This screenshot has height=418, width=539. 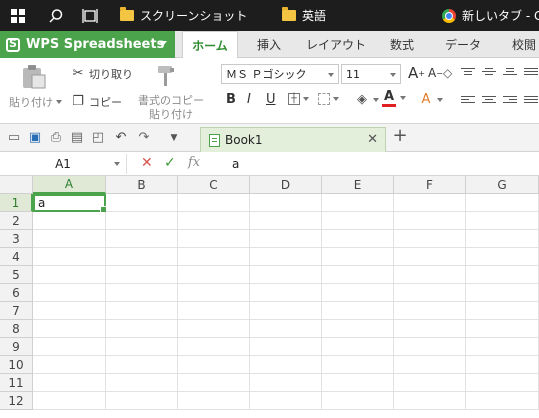 I want to click on font-color-button: A, so click(x=389, y=98).